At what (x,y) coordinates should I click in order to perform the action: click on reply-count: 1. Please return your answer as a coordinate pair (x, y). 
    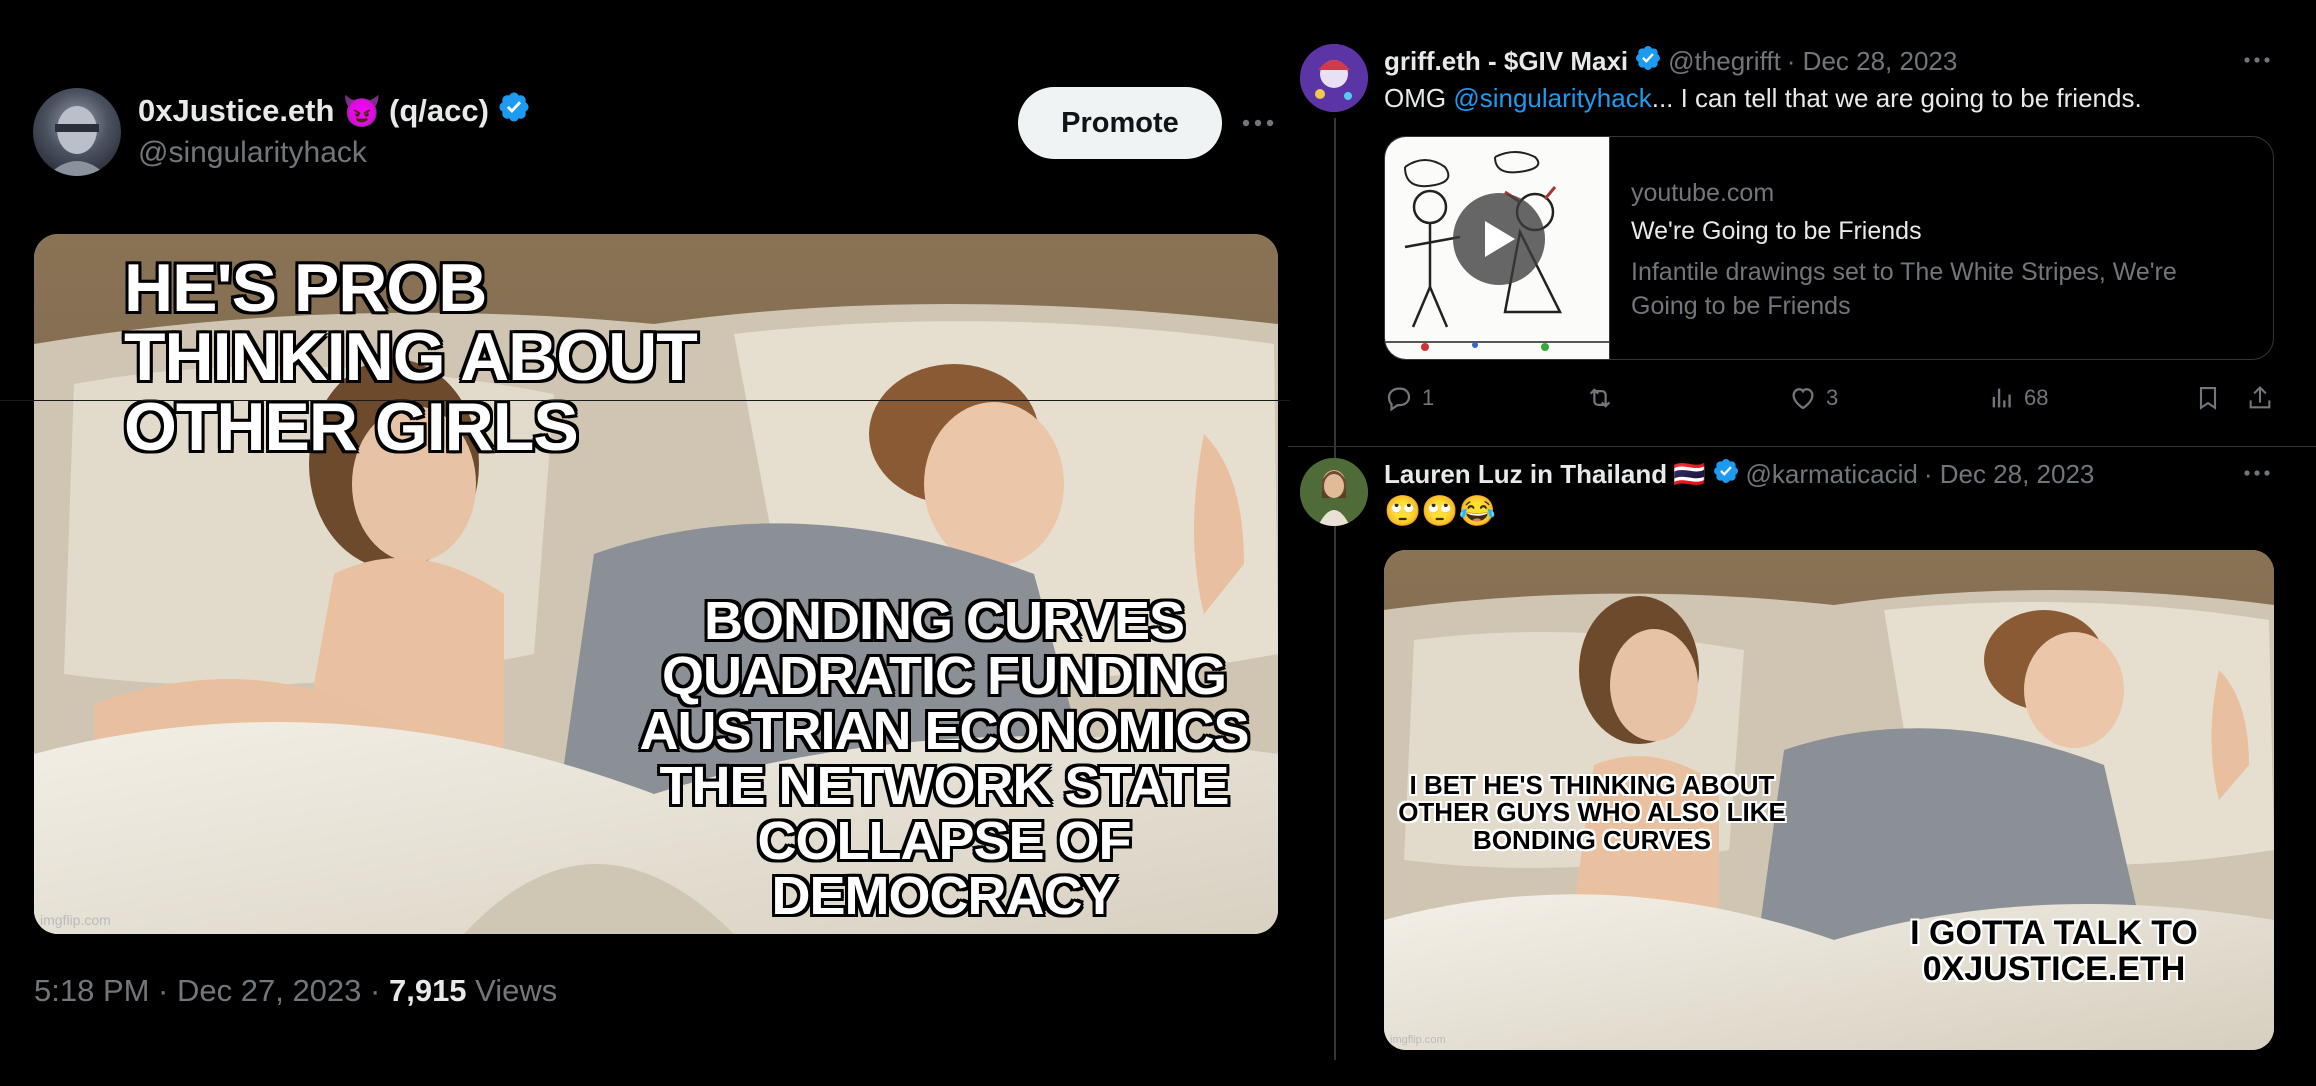
    Looking at the image, I should click on (1428, 397).